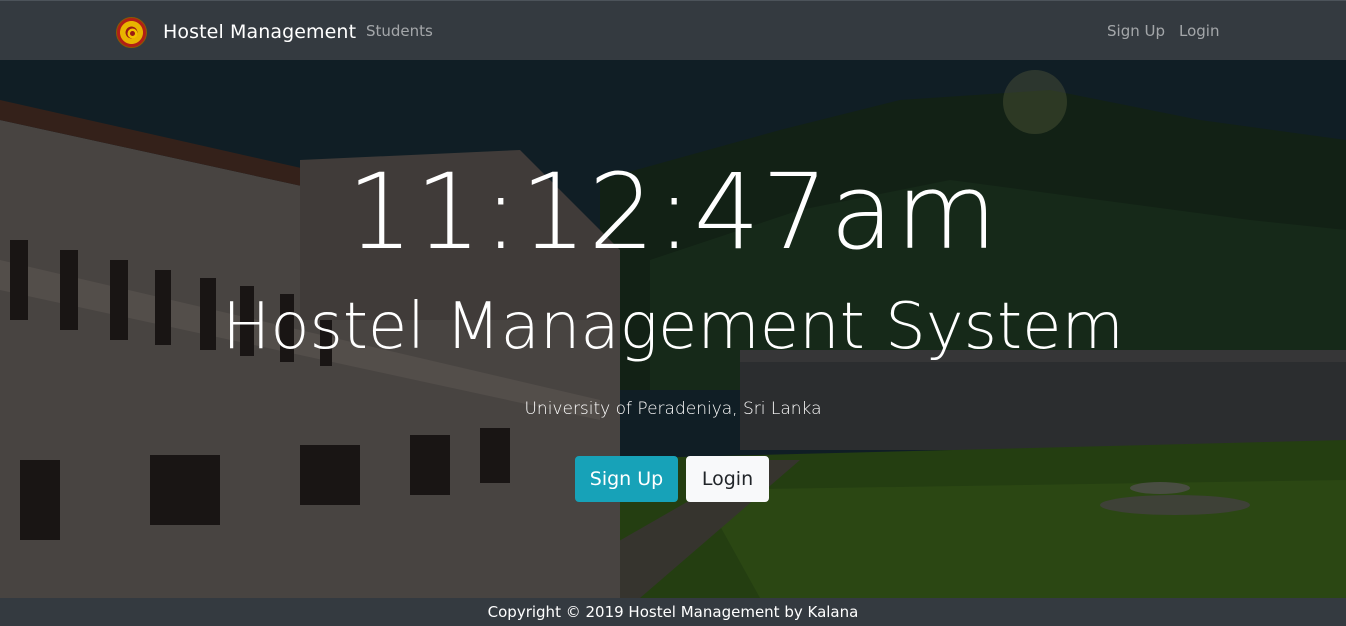 The width and height of the screenshot is (1346, 626). Describe the element at coordinates (260, 32) in the screenshot. I see `brand-title: Hostel Management` at that location.